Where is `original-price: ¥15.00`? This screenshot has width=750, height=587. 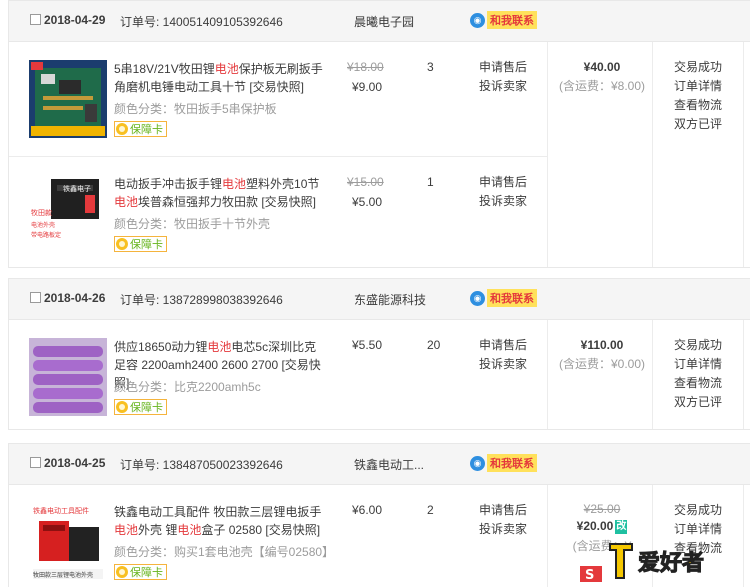 original-price: ¥15.00 is located at coordinates (365, 182).